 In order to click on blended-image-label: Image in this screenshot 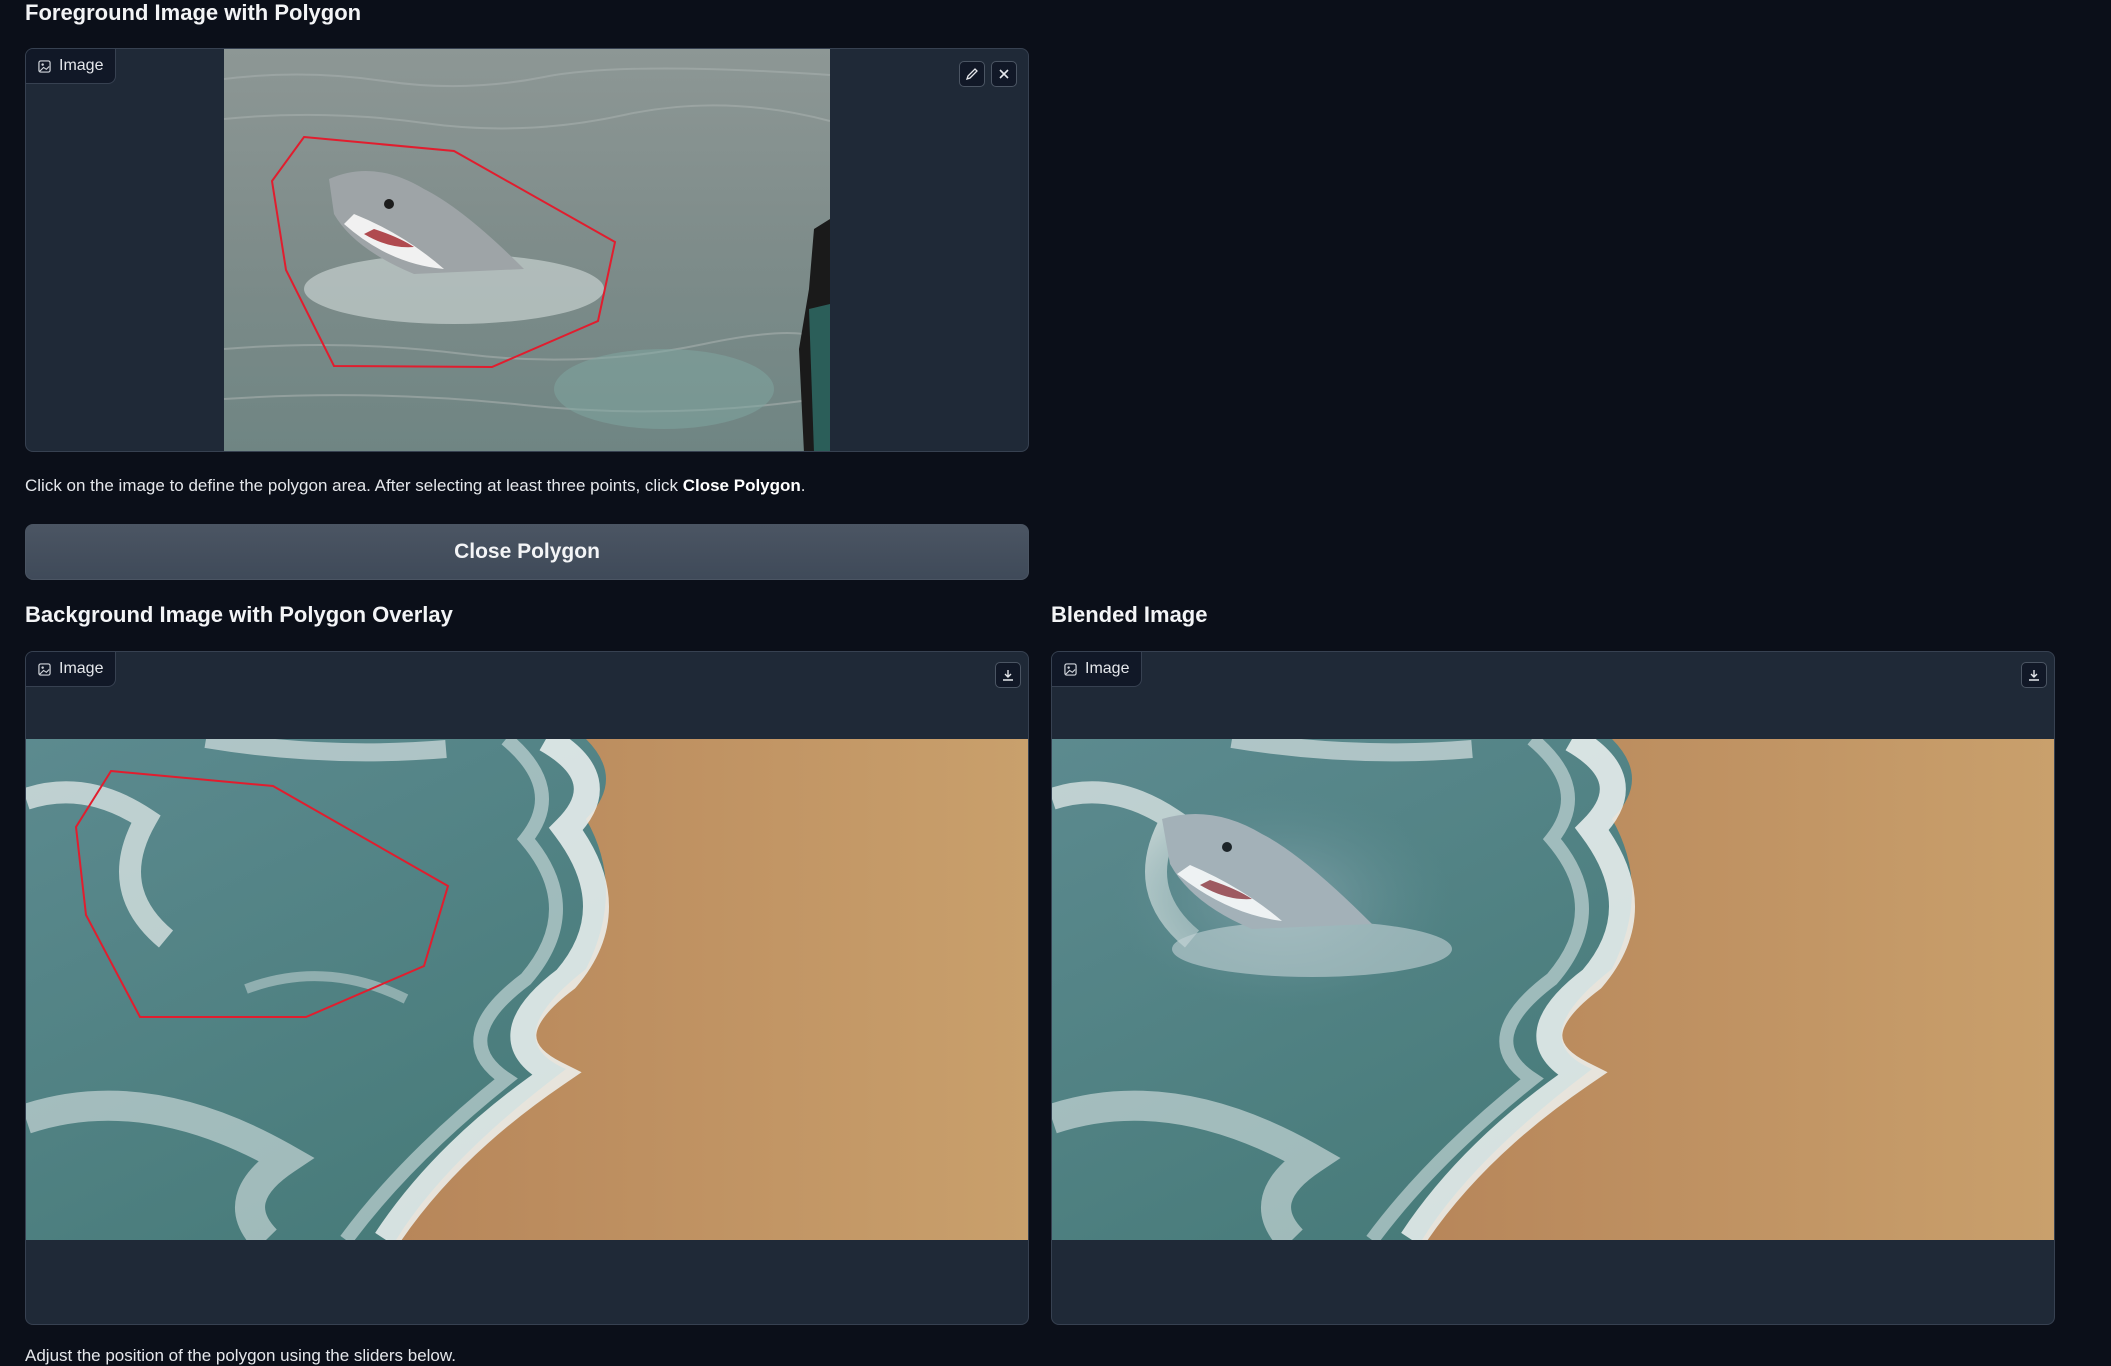, I will do `click(1097, 669)`.